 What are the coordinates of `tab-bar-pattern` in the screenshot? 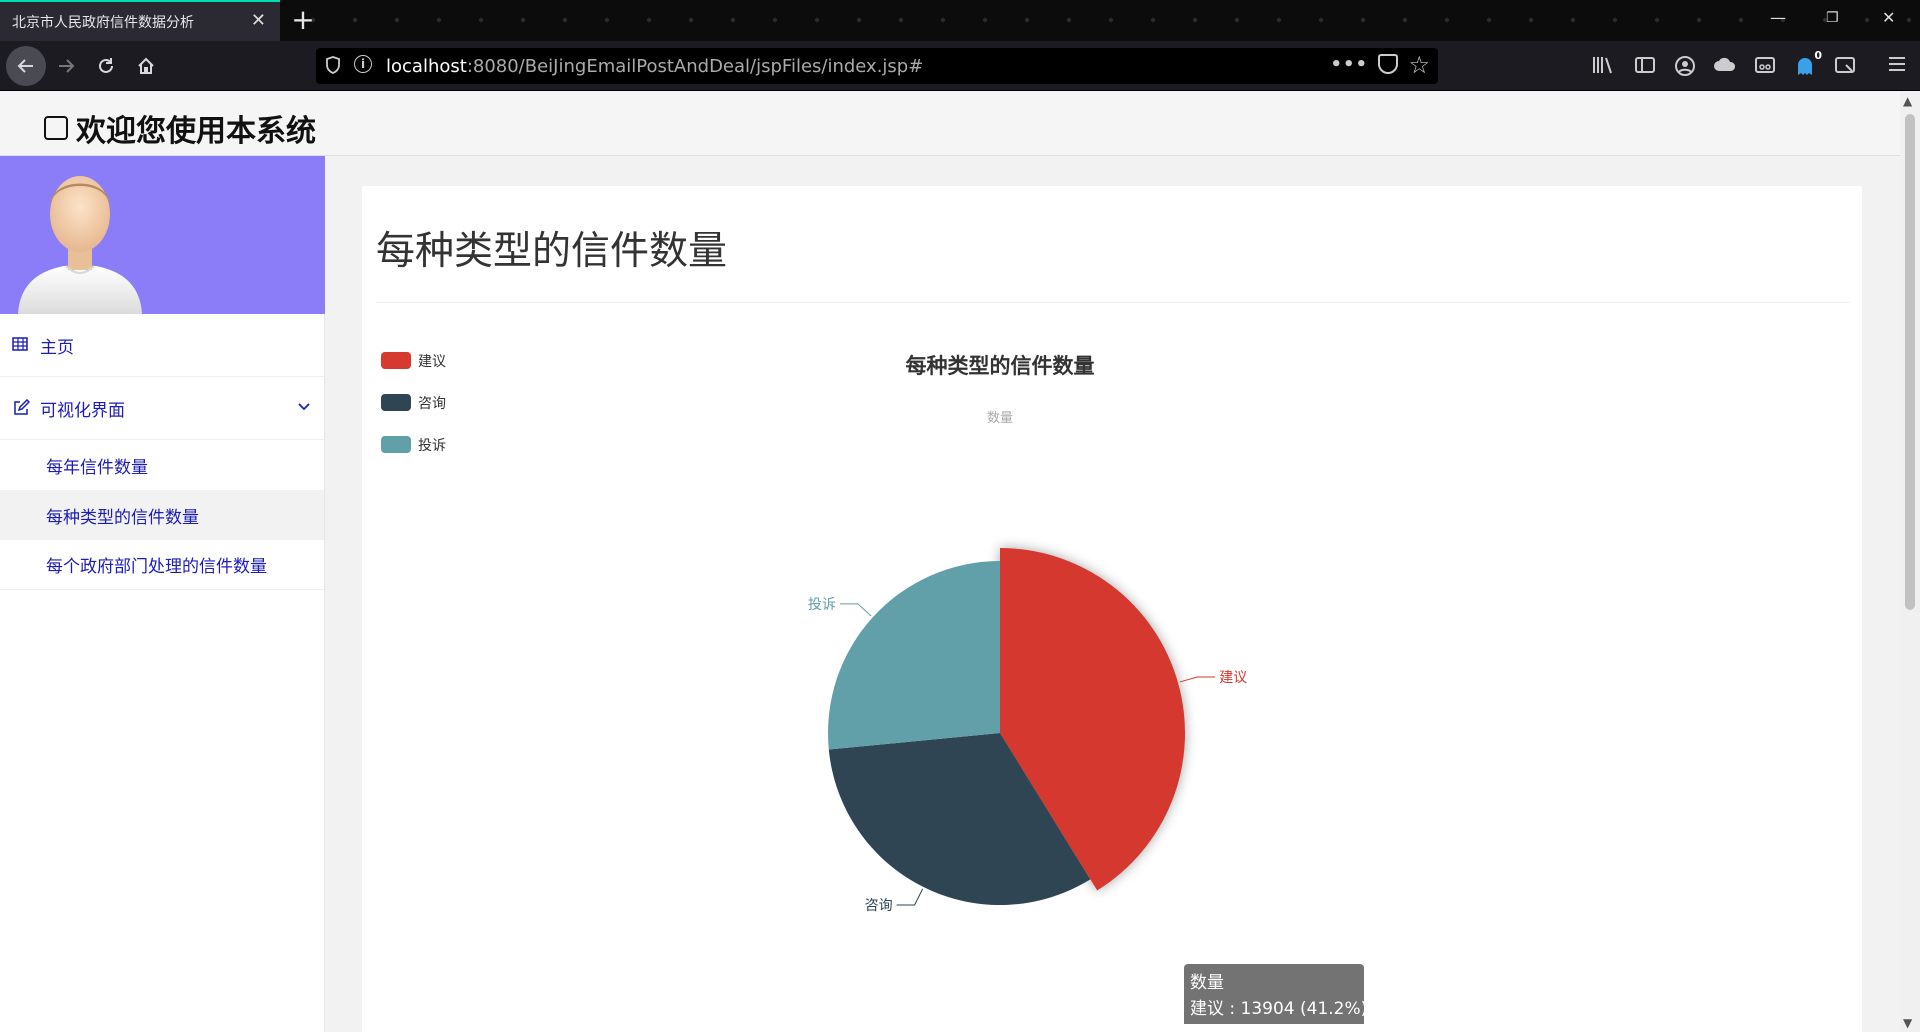 It's located at (1100, 20).